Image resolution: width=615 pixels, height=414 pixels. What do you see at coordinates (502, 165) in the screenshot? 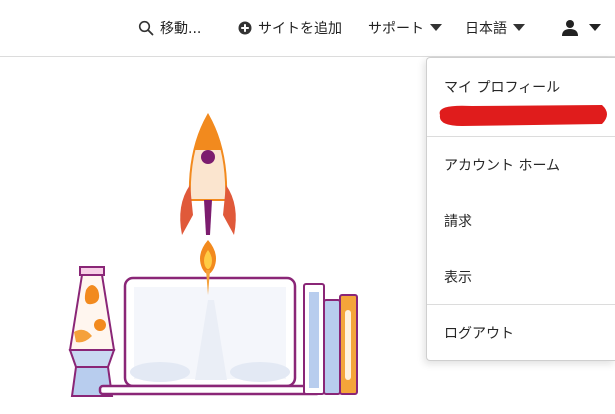
I see `menu-item-account-home: アカウント ホーム` at bounding box center [502, 165].